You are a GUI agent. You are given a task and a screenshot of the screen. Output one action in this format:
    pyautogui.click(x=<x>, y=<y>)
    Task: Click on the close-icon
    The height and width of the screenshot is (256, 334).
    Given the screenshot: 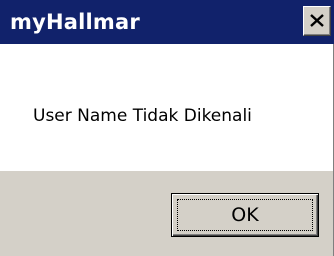 What is the action you would take?
    pyautogui.click(x=317, y=20)
    